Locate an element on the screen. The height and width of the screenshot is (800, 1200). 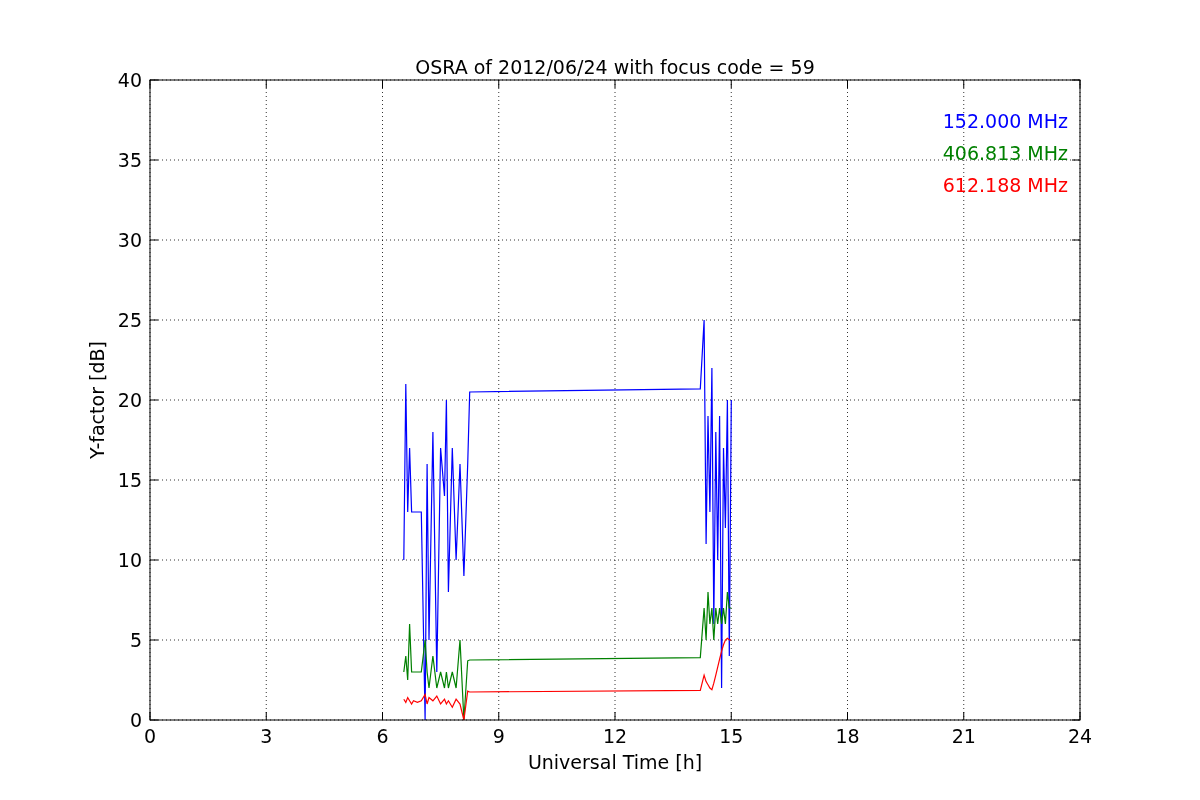
x-axis-label: Universal Time [h] is located at coordinates (615, 762).